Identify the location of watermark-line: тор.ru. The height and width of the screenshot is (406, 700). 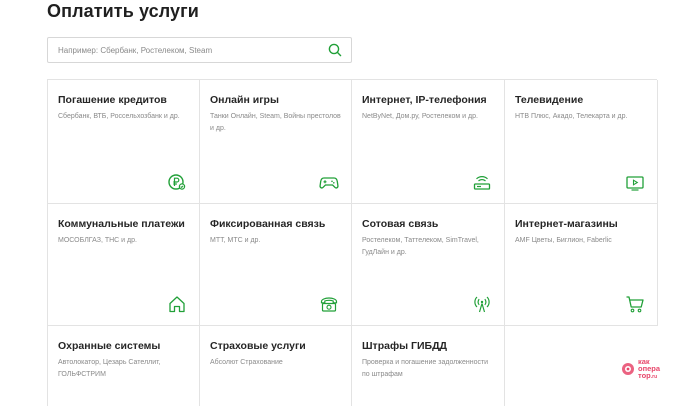
(649, 376).